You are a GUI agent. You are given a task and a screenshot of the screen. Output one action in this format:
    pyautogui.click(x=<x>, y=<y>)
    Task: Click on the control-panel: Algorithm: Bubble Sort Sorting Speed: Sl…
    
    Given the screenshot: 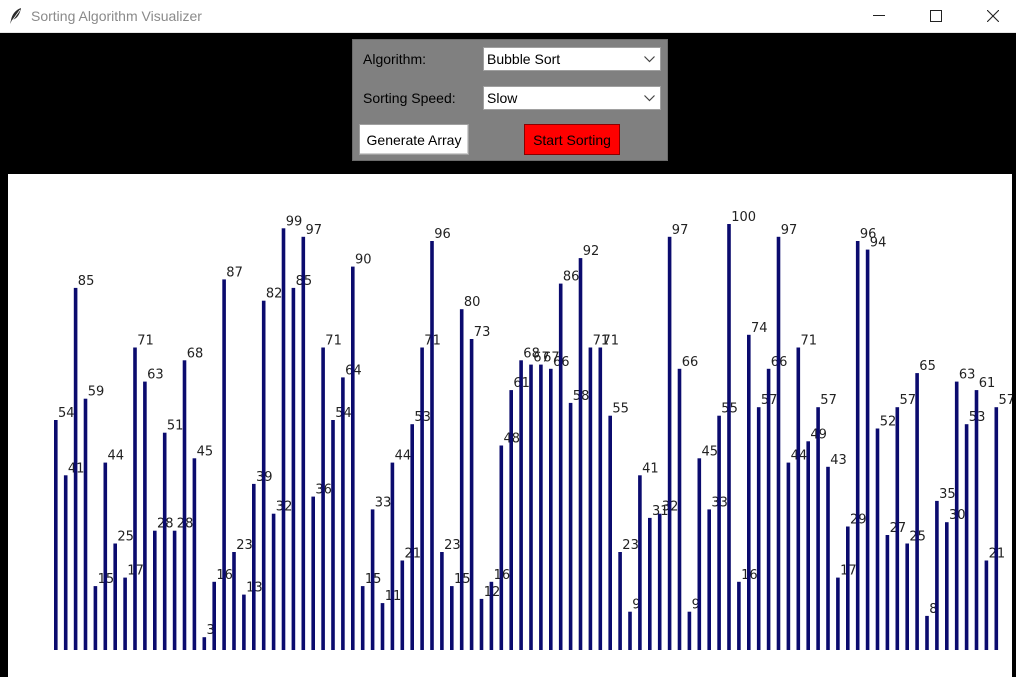 What is the action you would take?
    pyautogui.click(x=510, y=100)
    